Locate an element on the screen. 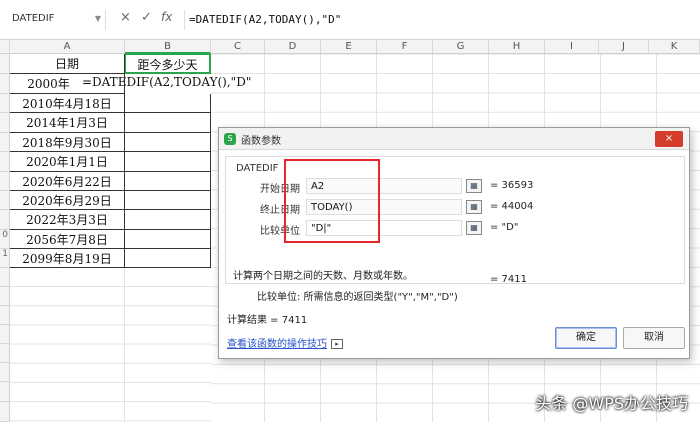 This screenshot has height=422, width=700. calculation-result: 计算结果 = 7411 is located at coordinates (267, 320).